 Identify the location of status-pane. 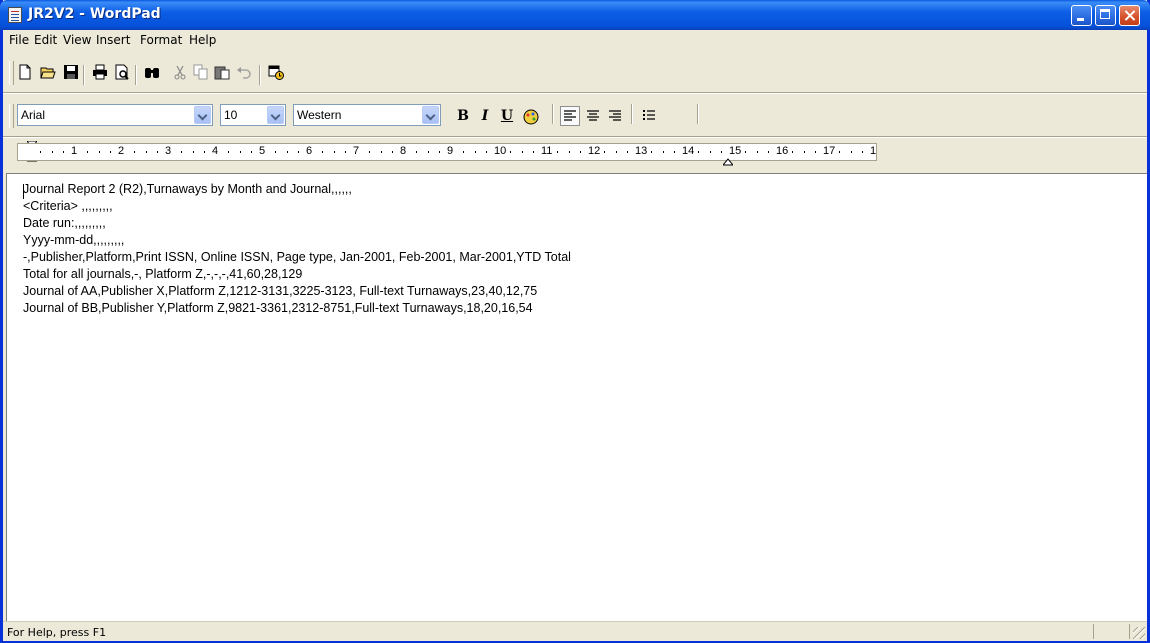
(1129, 631).